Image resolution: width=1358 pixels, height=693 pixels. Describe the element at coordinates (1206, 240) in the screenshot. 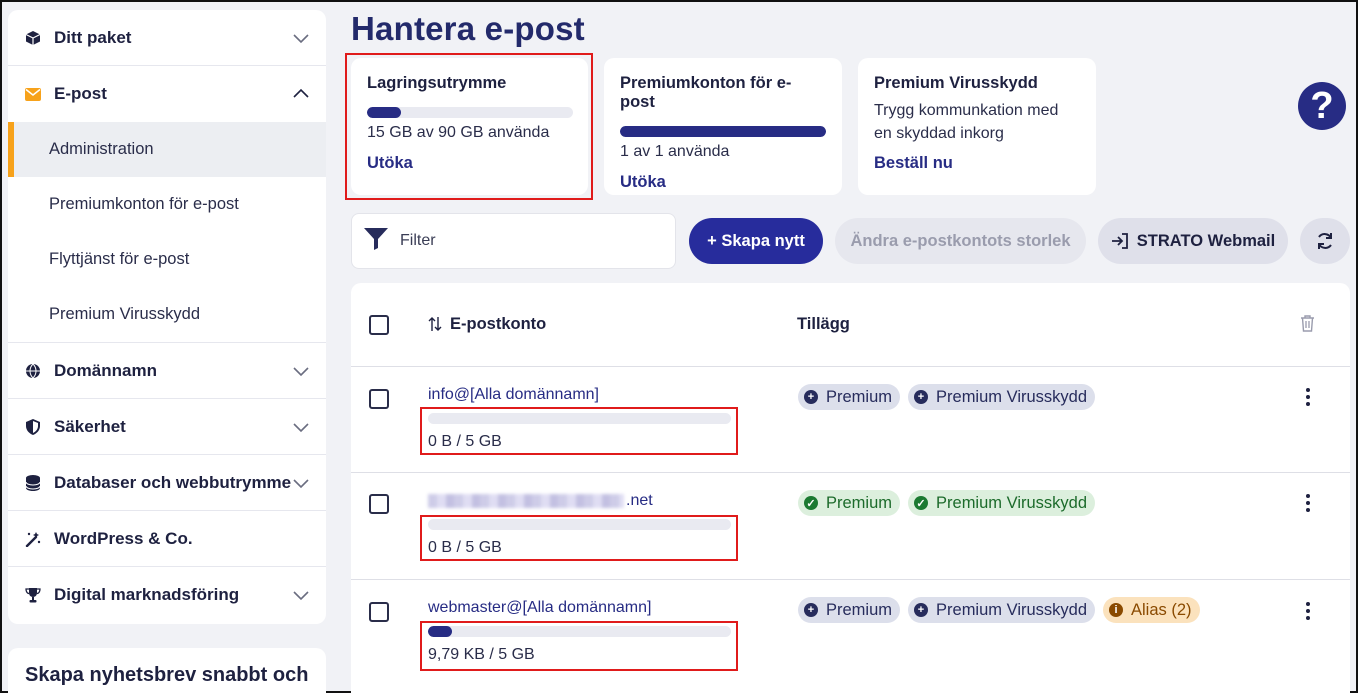

I see `webmail-label: STRATO Webmail` at that location.